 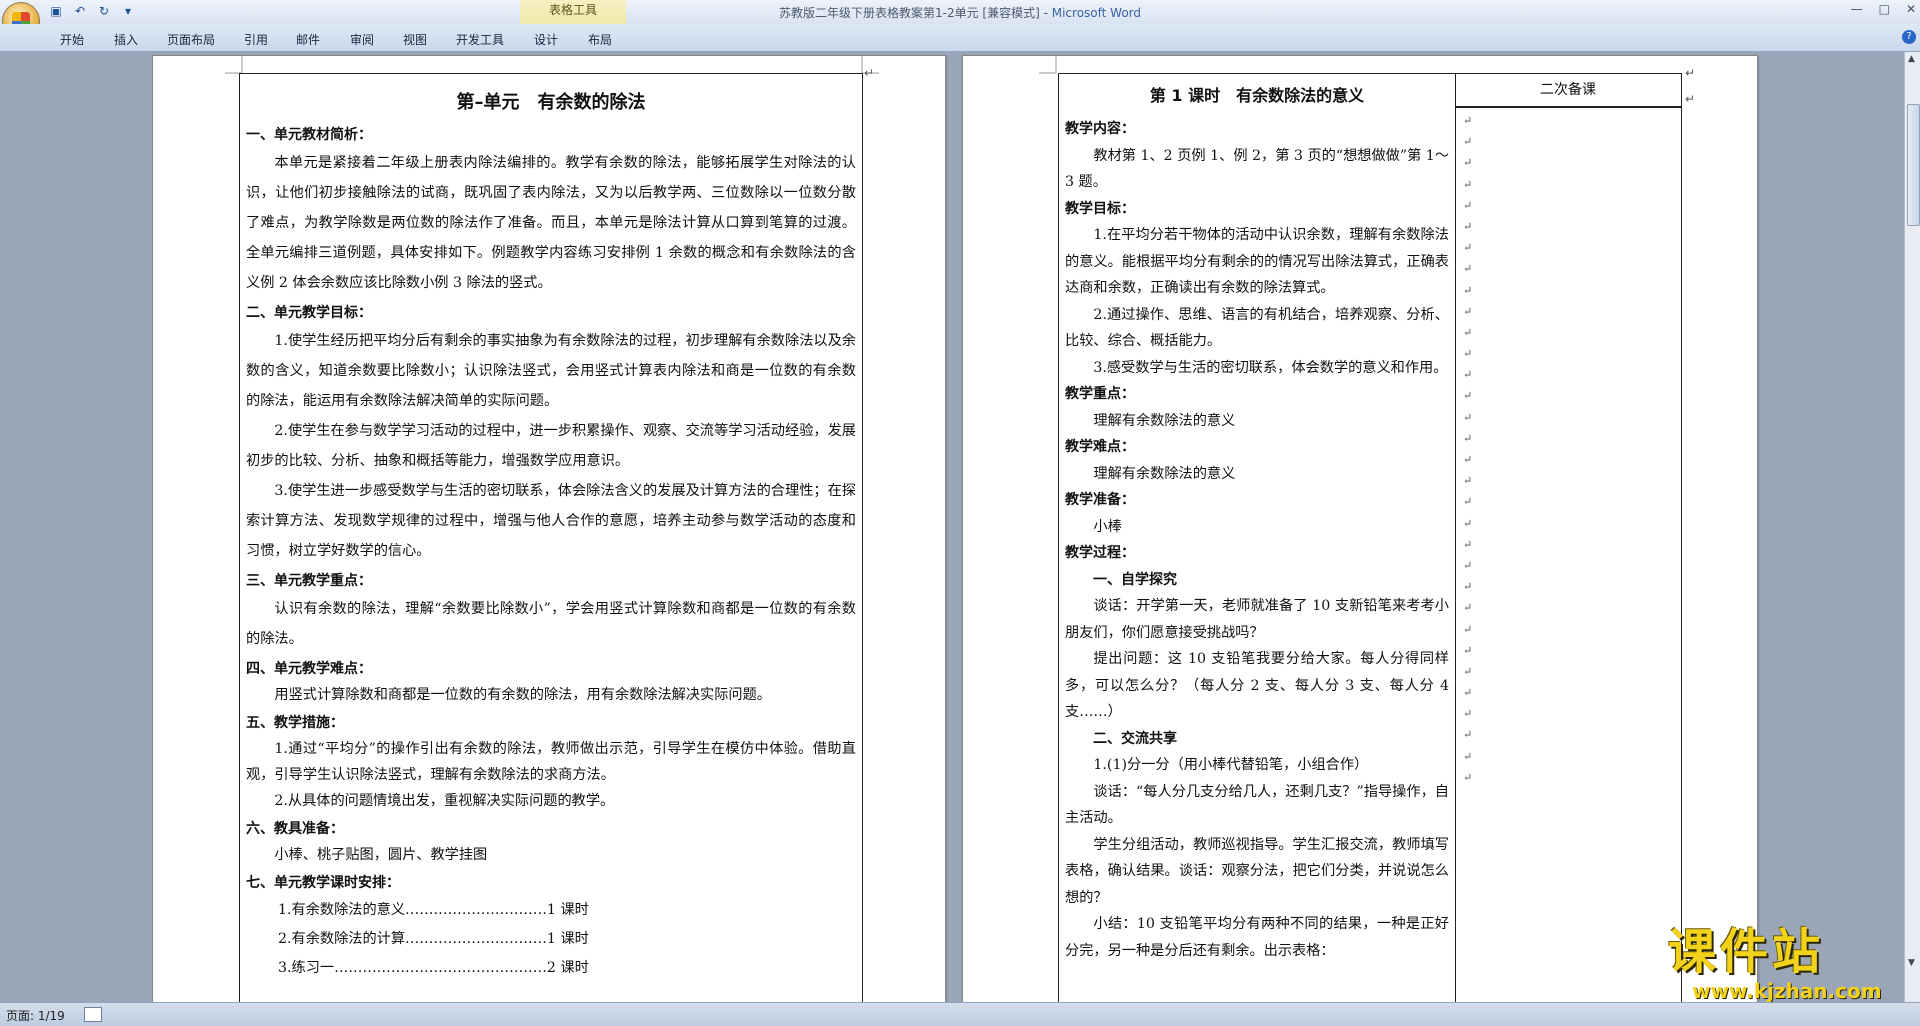 I want to click on quick-access-toolbar: ▣ ↶ ↻ ▾, so click(x=92, y=11).